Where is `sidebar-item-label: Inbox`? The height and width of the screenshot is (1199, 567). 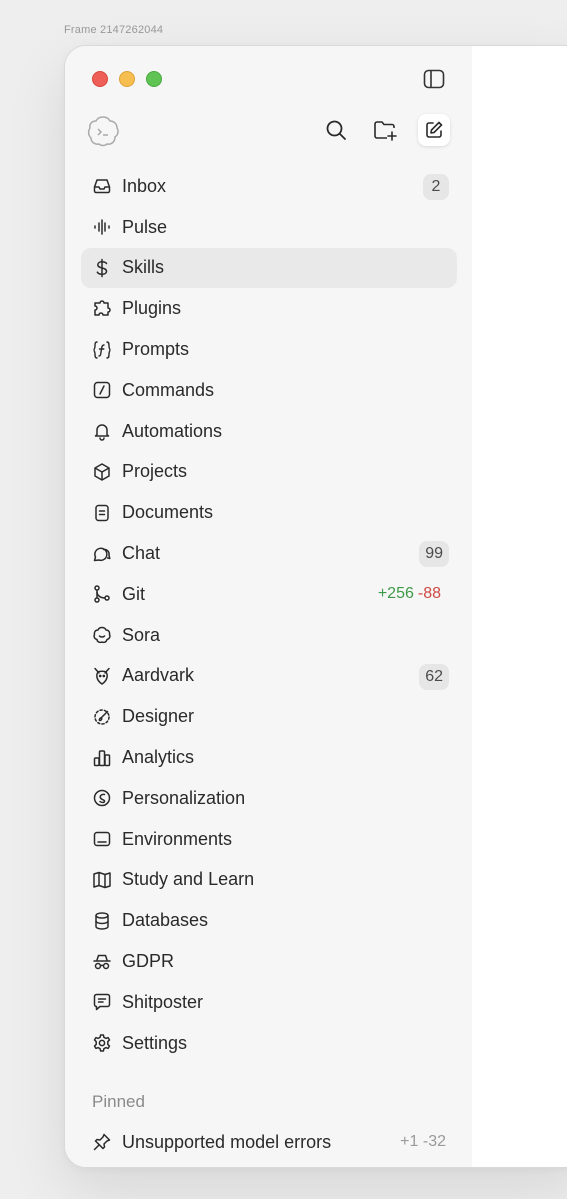
sidebar-item-label: Inbox is located at coordinates (144, 185).